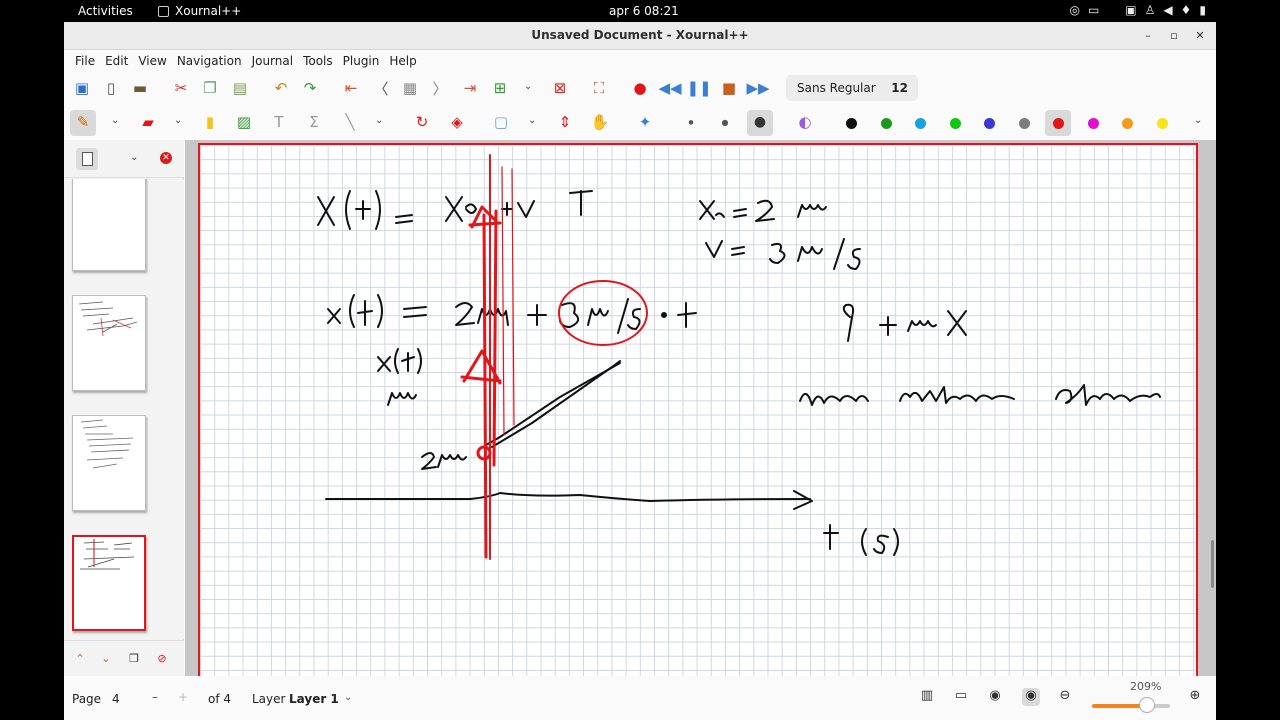 Image resolution: width=1280 pixels, height=720 pixels. What do you see at coordinates (1174, 36) in the screenshot?
I see `maximize-button: ▫` at bounding box center [1174, 36].